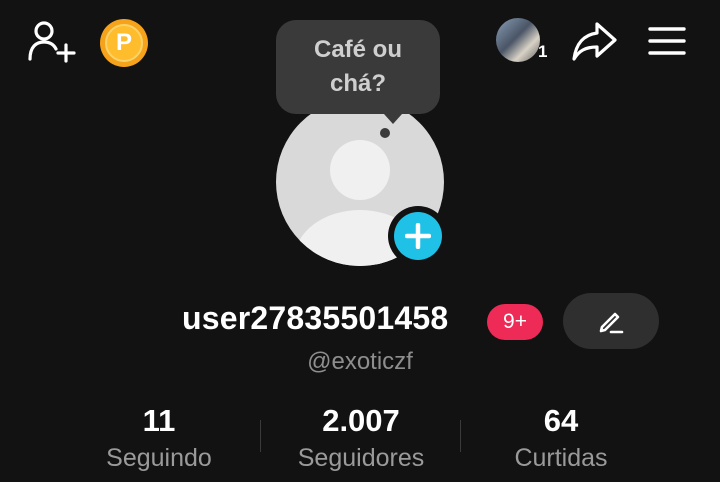 This screenshot has width=720, height=482. I want to click on stat-likes: 64 Curtidas, so click(561, 438).